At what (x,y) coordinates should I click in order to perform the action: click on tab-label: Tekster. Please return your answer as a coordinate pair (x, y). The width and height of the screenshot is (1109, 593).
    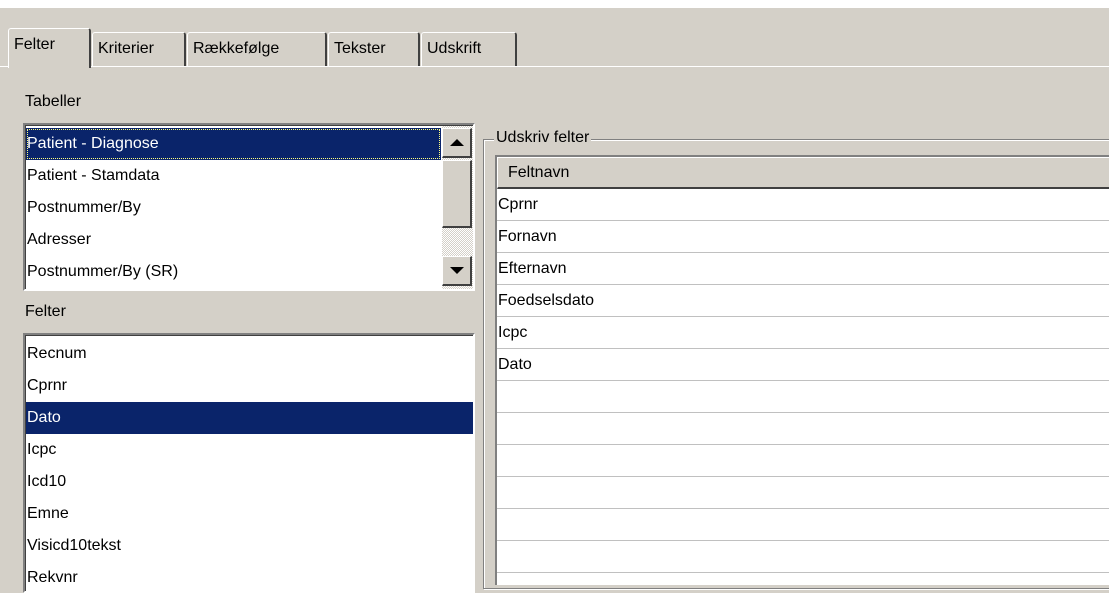
    Looking at the image, I should click on (360, 48).